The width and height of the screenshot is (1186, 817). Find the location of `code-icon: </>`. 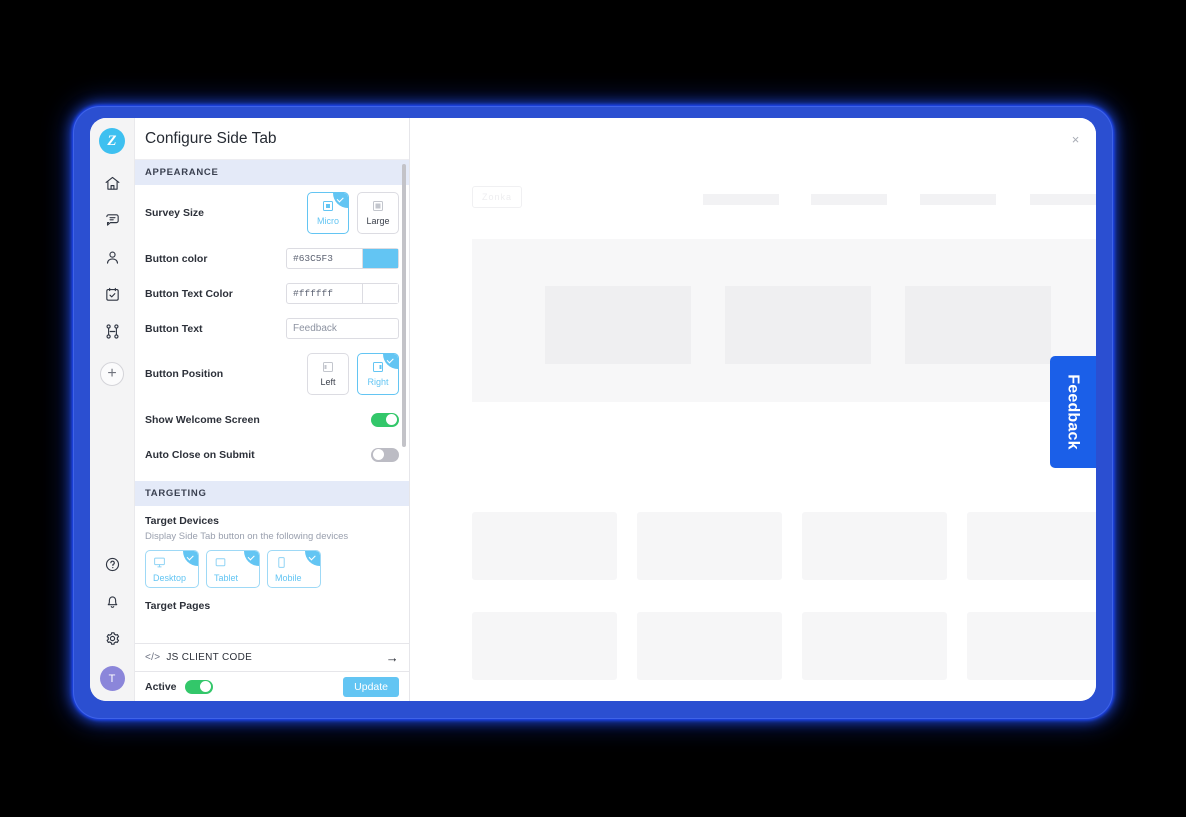

code-icon: </> is located at coordinates (153, 657).